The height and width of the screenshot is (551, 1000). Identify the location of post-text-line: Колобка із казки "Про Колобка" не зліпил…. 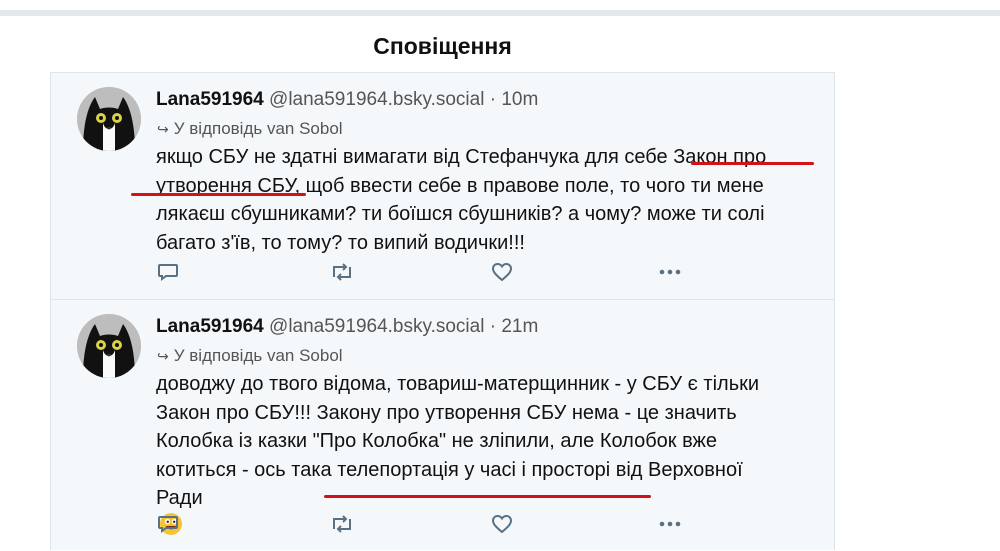
(436, 441).